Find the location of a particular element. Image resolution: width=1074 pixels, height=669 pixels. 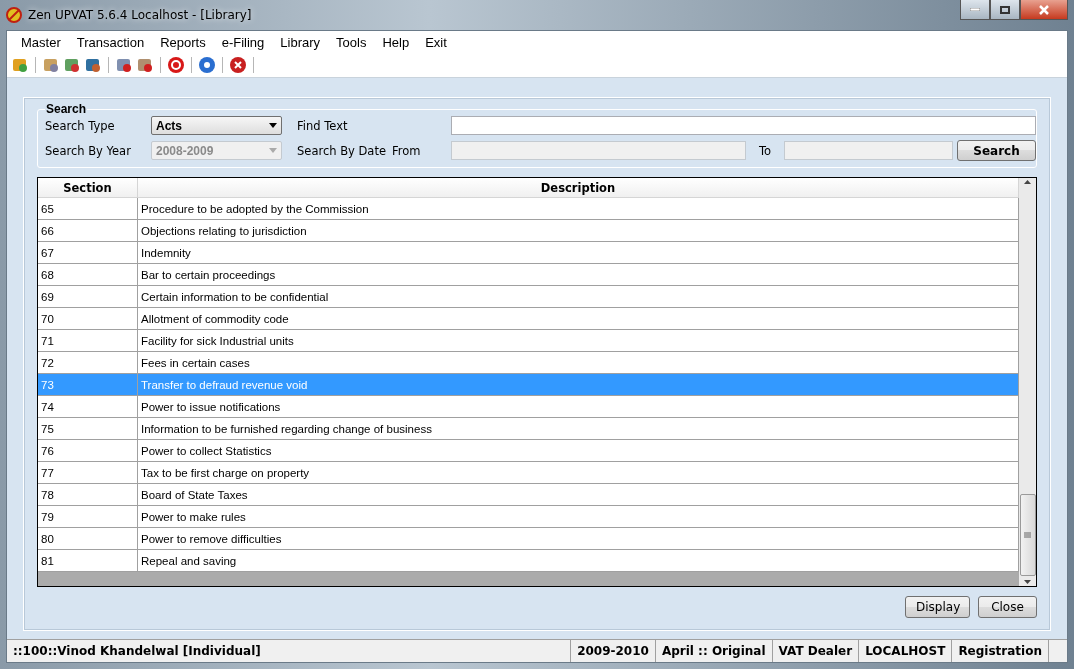

table-cell: 72 is located at coordinates (88, 363).